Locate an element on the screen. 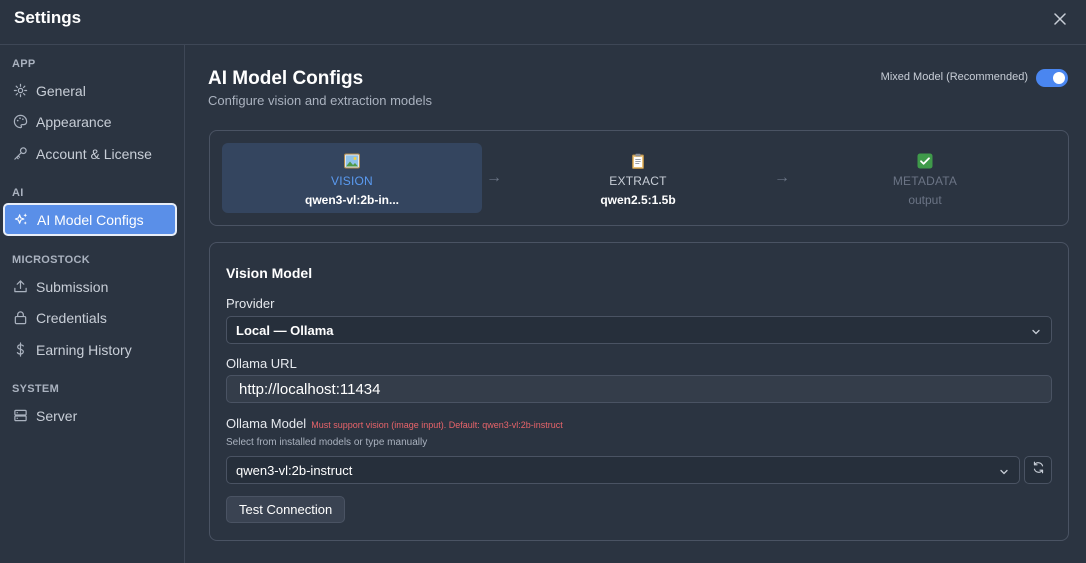 The width and height of the screenshot is (1086, 563). close-icon is located at coordinates (1060, 19).